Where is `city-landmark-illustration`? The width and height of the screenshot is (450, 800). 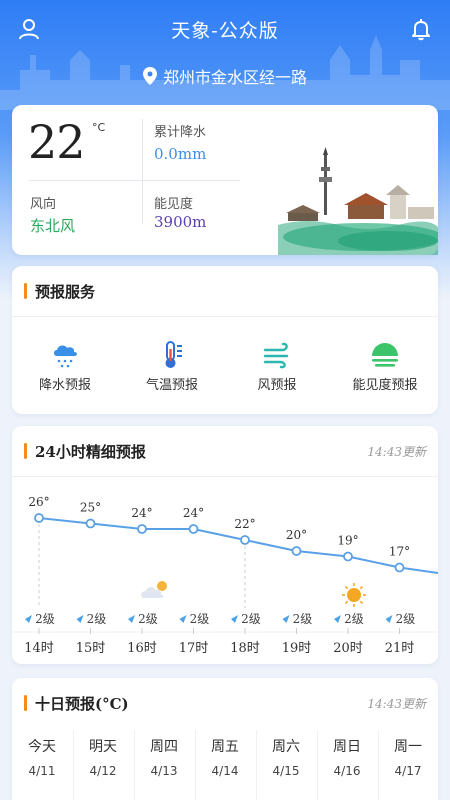
city-landmark-illustration is located at coordinates (358, 201).